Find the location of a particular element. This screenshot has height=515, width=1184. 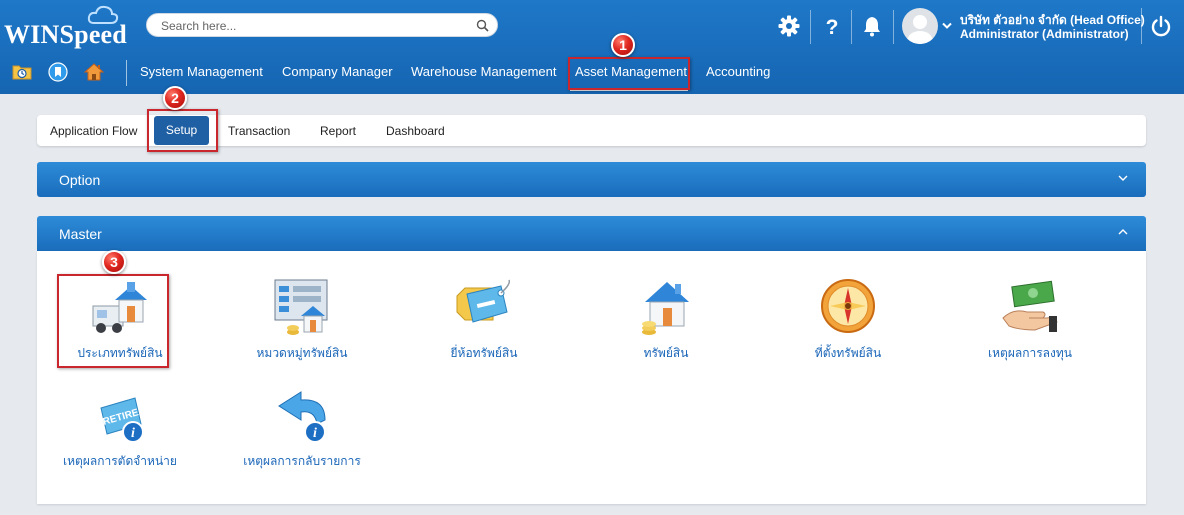

master-item-investment-reason: เหตุผลการลงทุน is located at coordinates (1030, 320).